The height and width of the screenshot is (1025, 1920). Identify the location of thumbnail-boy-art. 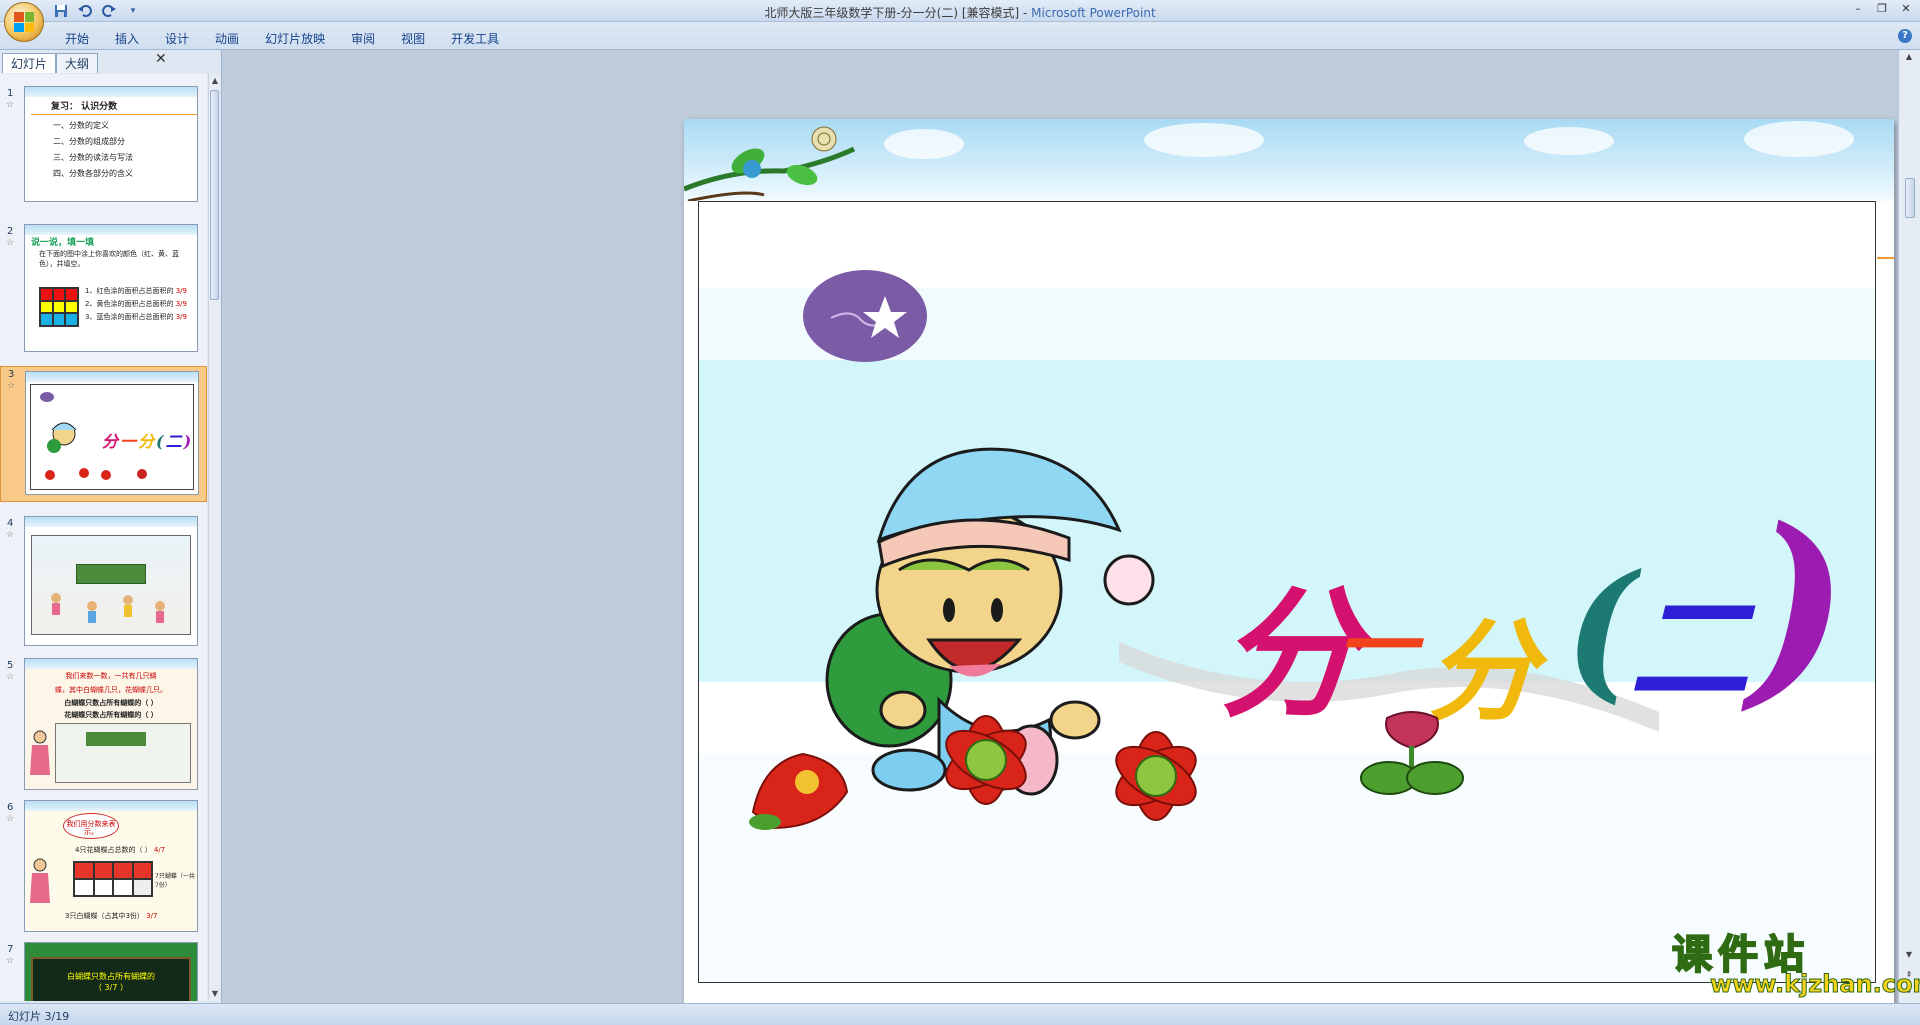
(64, 436).